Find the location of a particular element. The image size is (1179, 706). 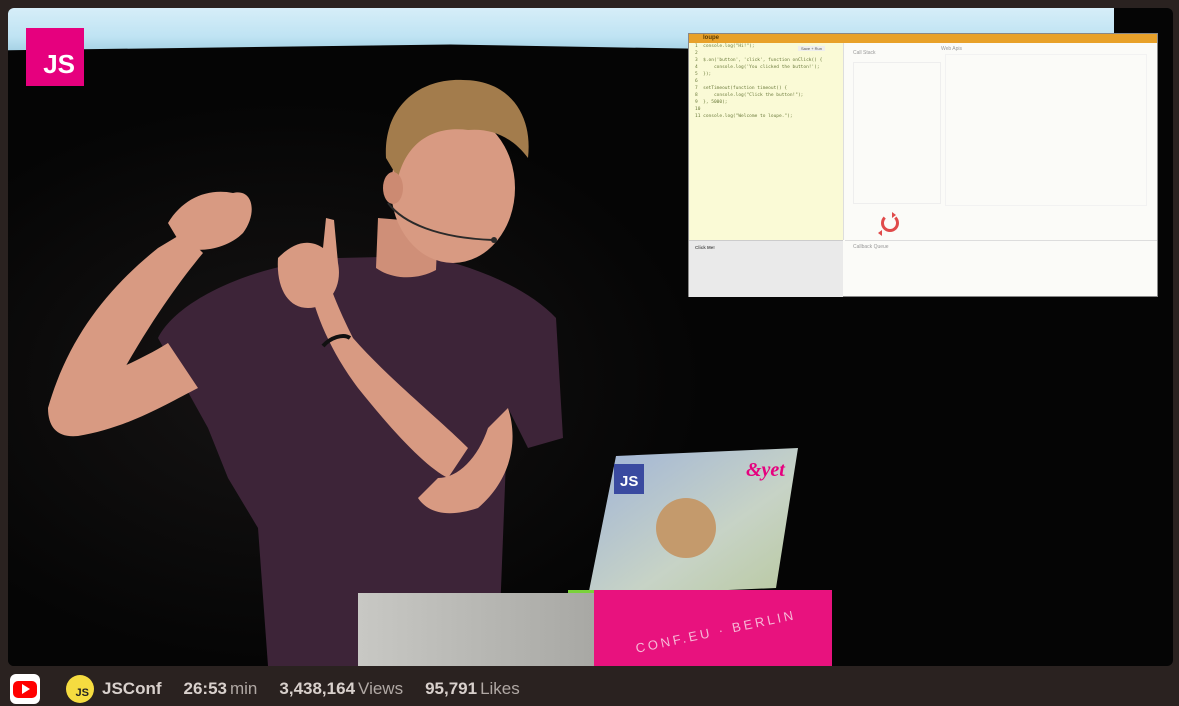

youtube-logo is located at coordinates (25, 689).